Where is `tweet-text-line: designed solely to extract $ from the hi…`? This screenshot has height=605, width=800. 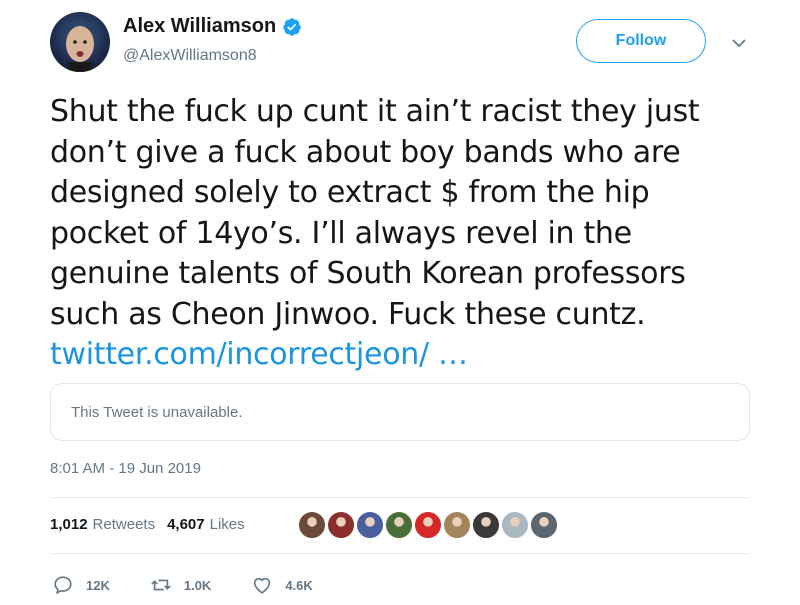
tweet-text-line: designed solely to extract $ from the hi… is located at coordinates (350, 192).